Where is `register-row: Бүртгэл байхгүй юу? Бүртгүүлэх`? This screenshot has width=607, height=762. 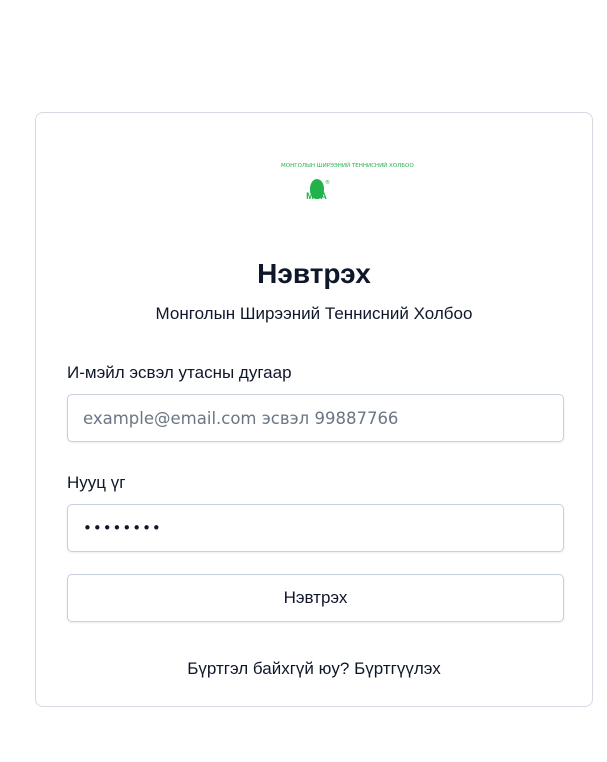 register-row: Бүртгэл байхгүй юу? Бүртгүүлэх is located at coordinates (314, 669).